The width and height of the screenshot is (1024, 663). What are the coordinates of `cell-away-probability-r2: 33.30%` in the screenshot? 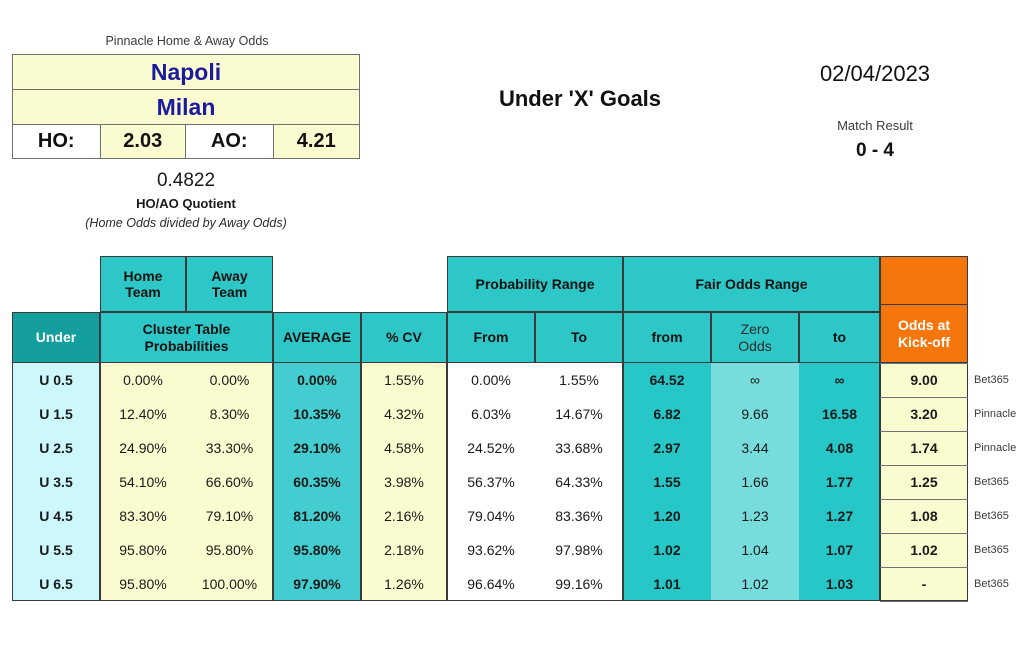 It's located at (229, 448).